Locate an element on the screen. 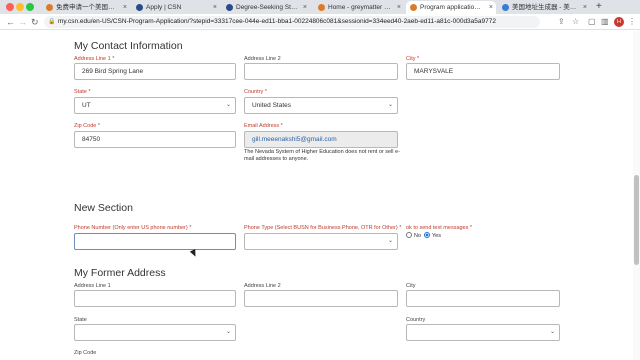 The image size is (640, 360). zip-code-input: 84750 is located at coordinates (155, 139).